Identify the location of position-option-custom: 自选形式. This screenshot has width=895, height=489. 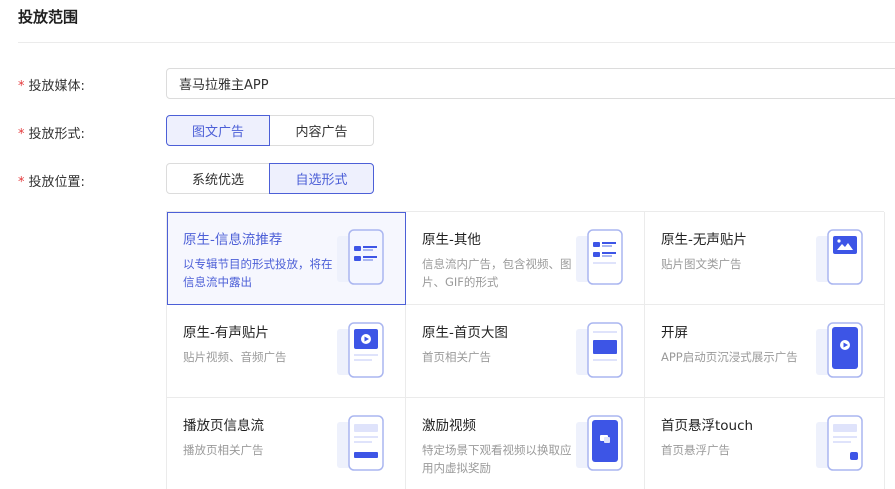
(321, 178).